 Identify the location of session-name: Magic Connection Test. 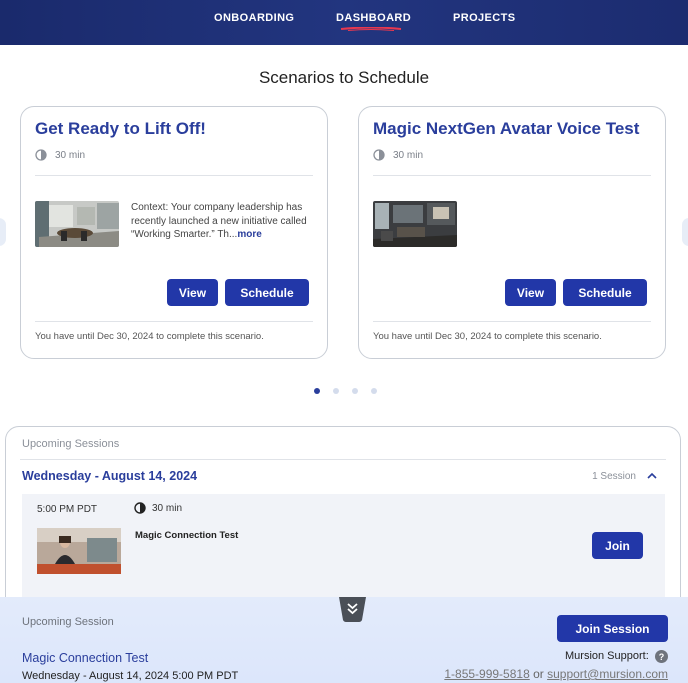
(187, 535).